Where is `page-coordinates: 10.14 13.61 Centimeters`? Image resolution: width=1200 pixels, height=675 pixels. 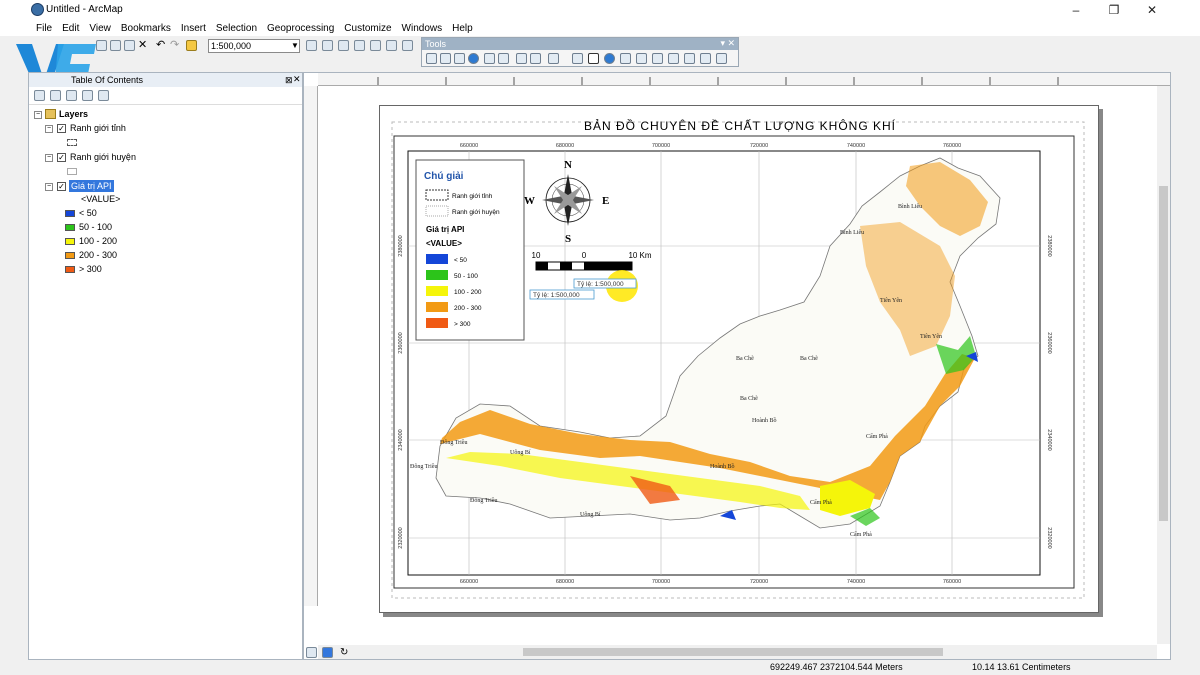 page-coordinates: 10.14 13.61 Centimeters is located at coordinates (1021, 667).